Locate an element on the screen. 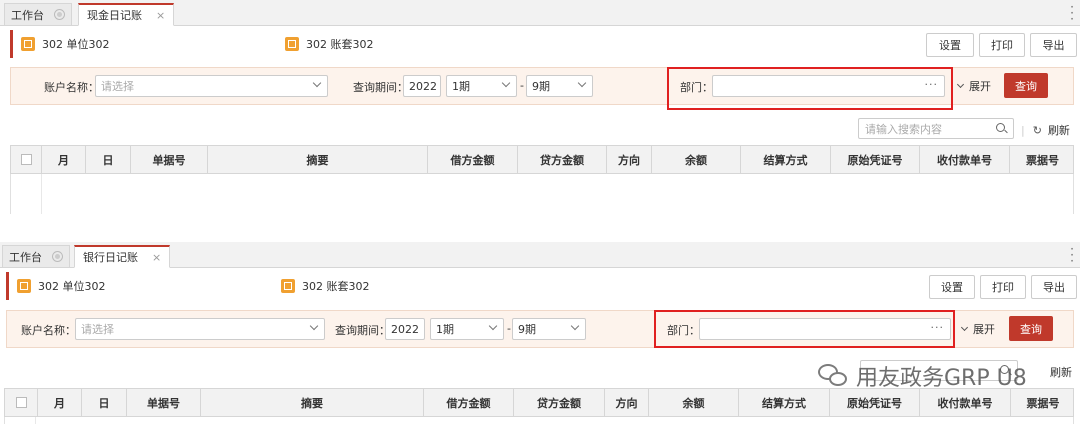 The height and width of the screenshot is (424, 1080). tab-cash-journal: 现金日记账 × is located at coordinates (126, 14).